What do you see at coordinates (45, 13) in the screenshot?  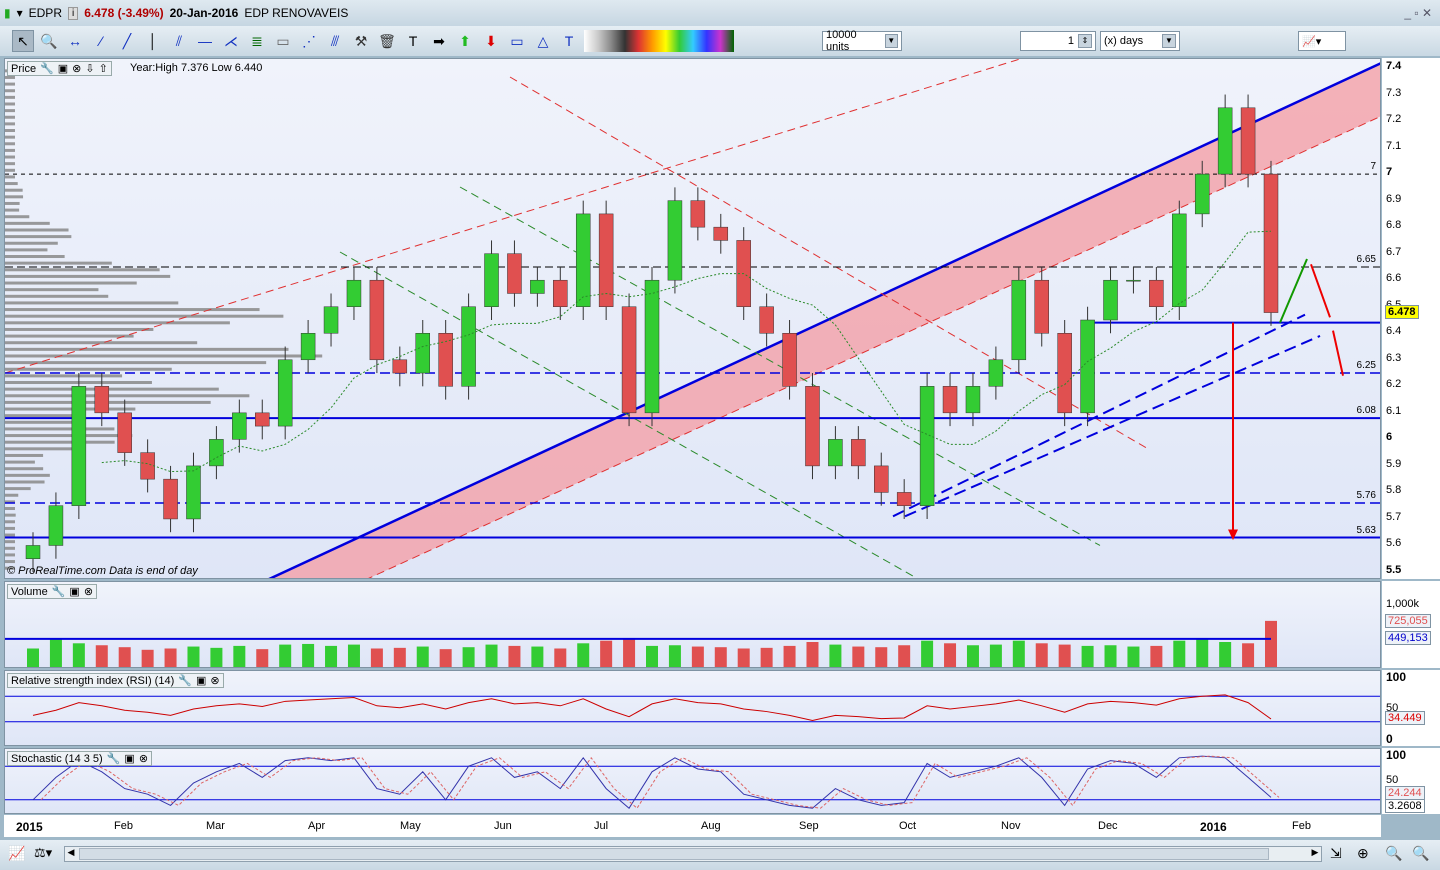 I see `symbol: EDPR` at bounding box center [45, 13].